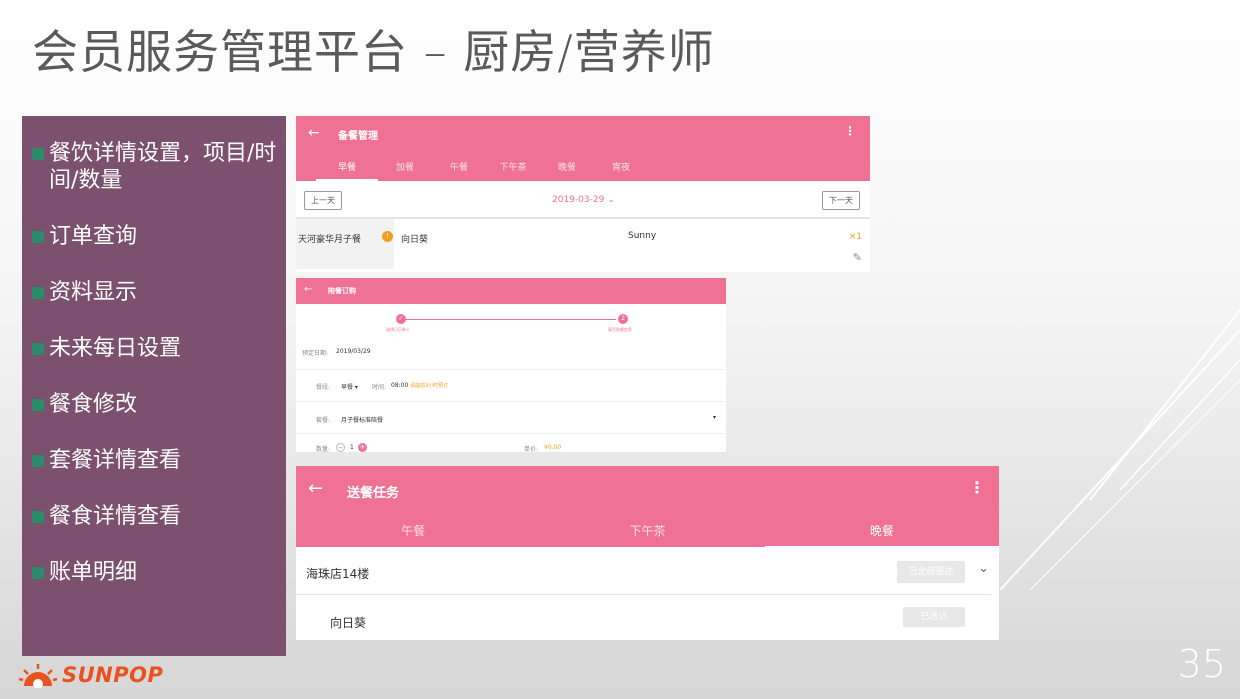 The height and width of the screenshot is (699, 1240). What do you see at coordinates (429, 386) in the screenshot?
I see `time-hint: 请提前3小时预订` at bounding box center [429, 386].